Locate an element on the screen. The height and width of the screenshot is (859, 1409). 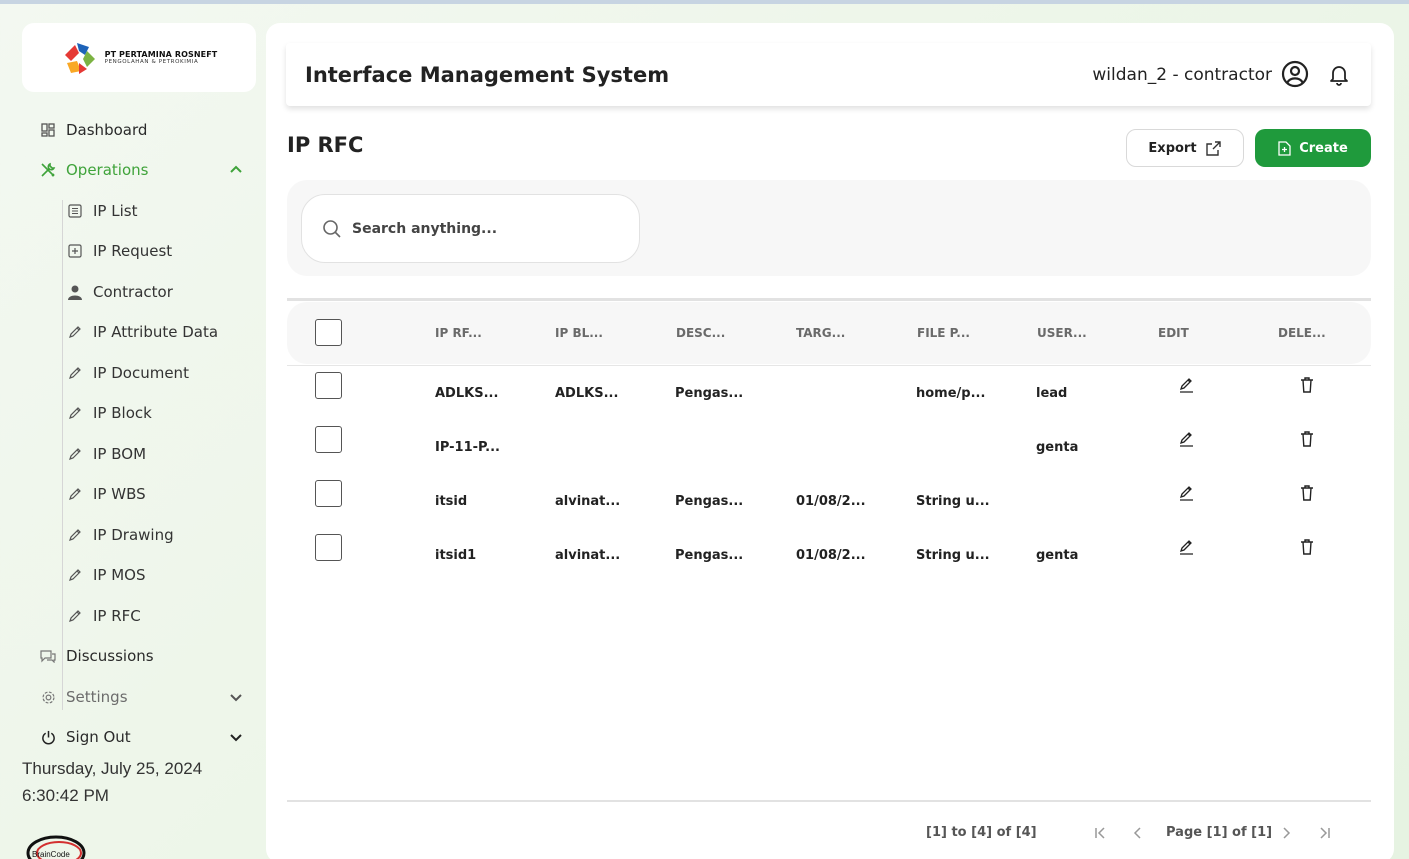
select-all-checkbox is located at coordinates (328, 332).